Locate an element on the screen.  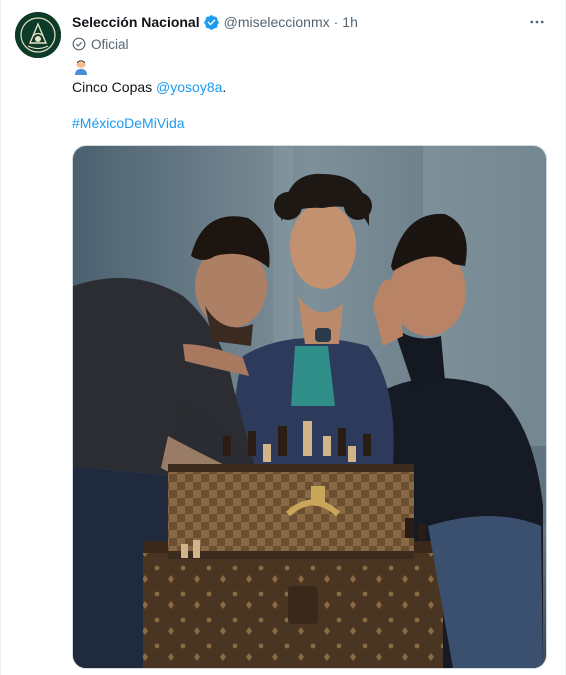
man-facepalm-emoji-icon is located at coordinates (81, 67).